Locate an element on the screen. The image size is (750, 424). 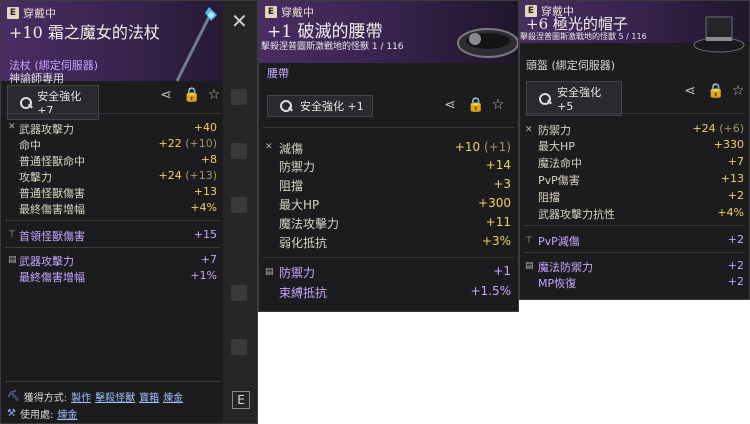
e-key-icon: E is located at coordinates (241, 400).